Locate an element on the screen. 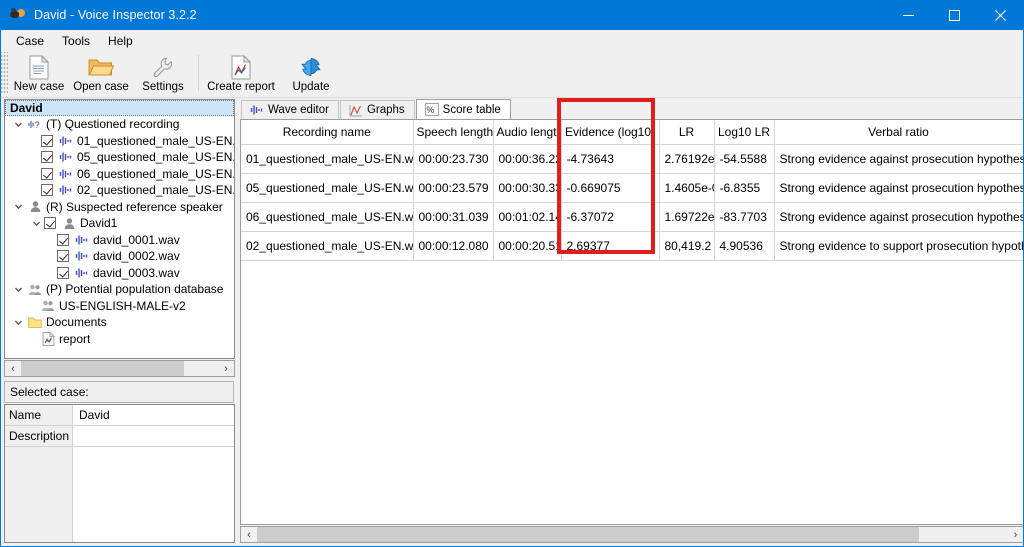 Image resolution: width=1024 pixels, height=547 pixels. toolbar-grip is located at coordinates (4, 73).